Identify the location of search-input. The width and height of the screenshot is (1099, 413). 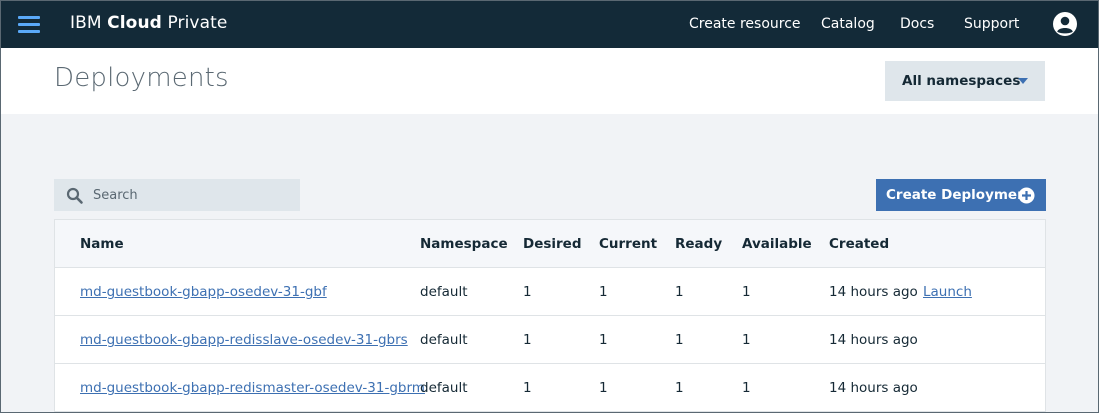
(193, 195).